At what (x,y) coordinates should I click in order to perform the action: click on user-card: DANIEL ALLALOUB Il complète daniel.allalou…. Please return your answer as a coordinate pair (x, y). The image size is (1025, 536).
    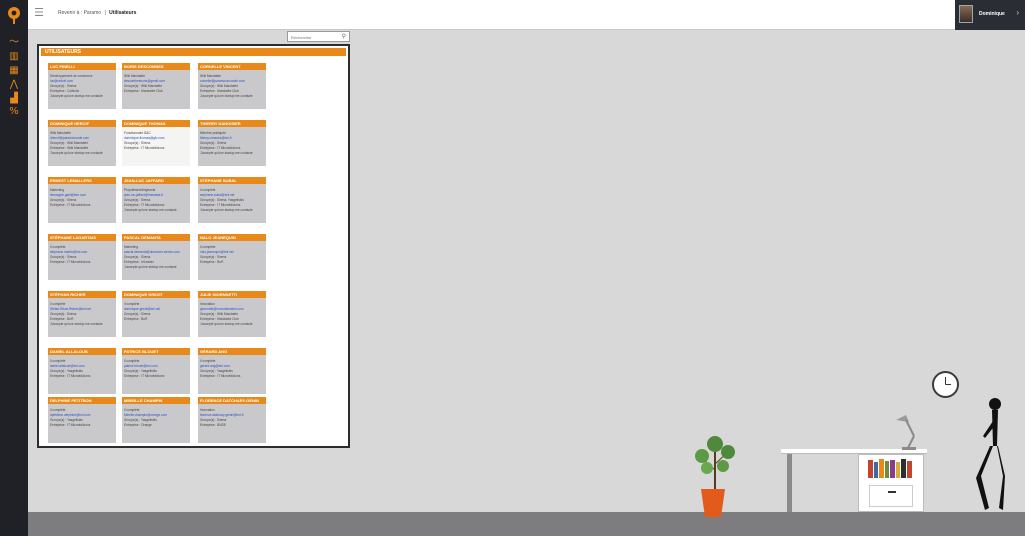
    Looking at the image, I should click on (82, 371).